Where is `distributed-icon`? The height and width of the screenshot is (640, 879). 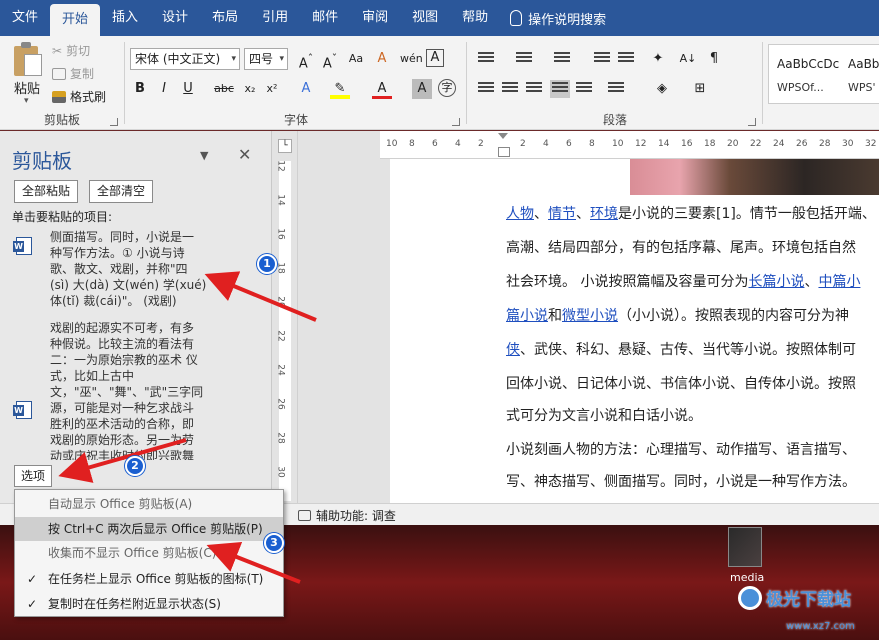
distributed-icon is located at coordinates (584, 89).